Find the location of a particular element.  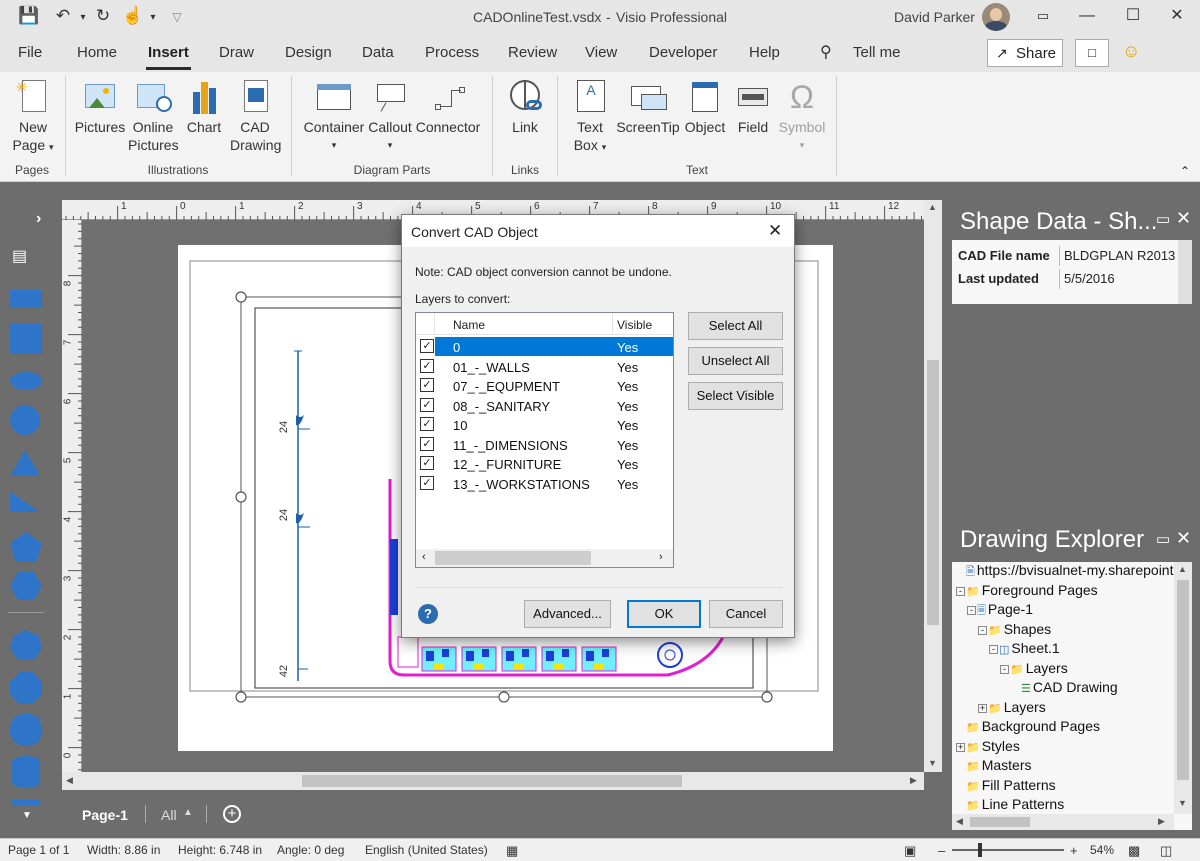

scroll-down-icon: ▼ is located at coordinates (932, 763).